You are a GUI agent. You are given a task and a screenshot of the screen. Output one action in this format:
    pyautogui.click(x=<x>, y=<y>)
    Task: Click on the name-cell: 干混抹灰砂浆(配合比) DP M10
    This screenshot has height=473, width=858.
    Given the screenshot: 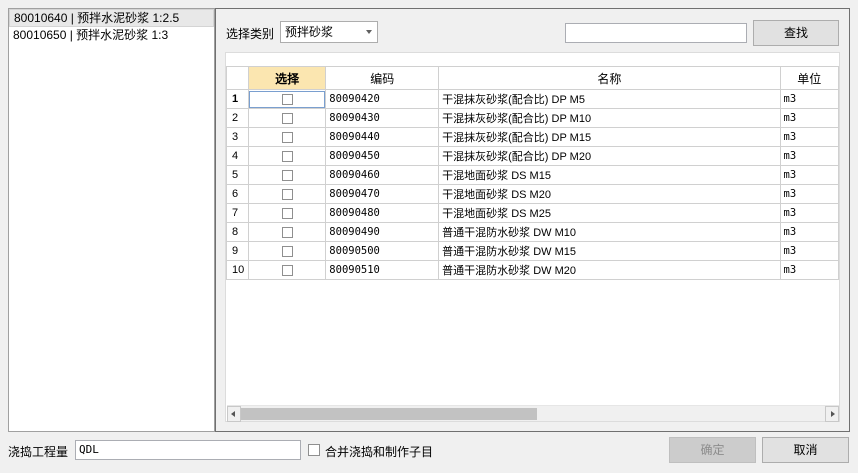 What is the action you would take?
    pyautogui.click(x=609, y=118)
    